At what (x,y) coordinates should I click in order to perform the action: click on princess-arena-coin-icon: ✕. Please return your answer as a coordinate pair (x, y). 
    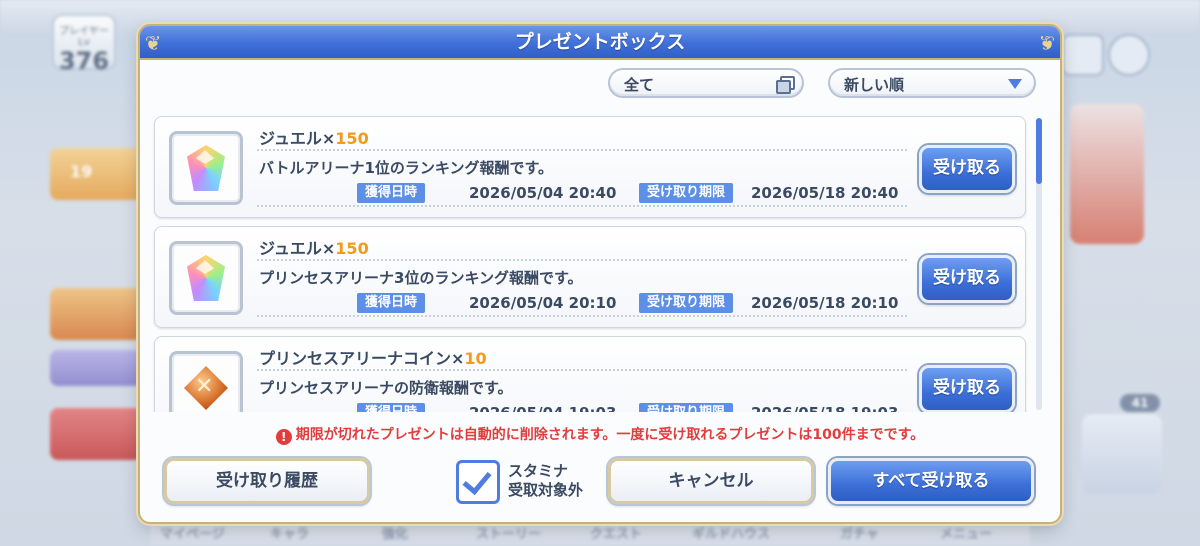
    Looking at the image, I should click on (206, 381).